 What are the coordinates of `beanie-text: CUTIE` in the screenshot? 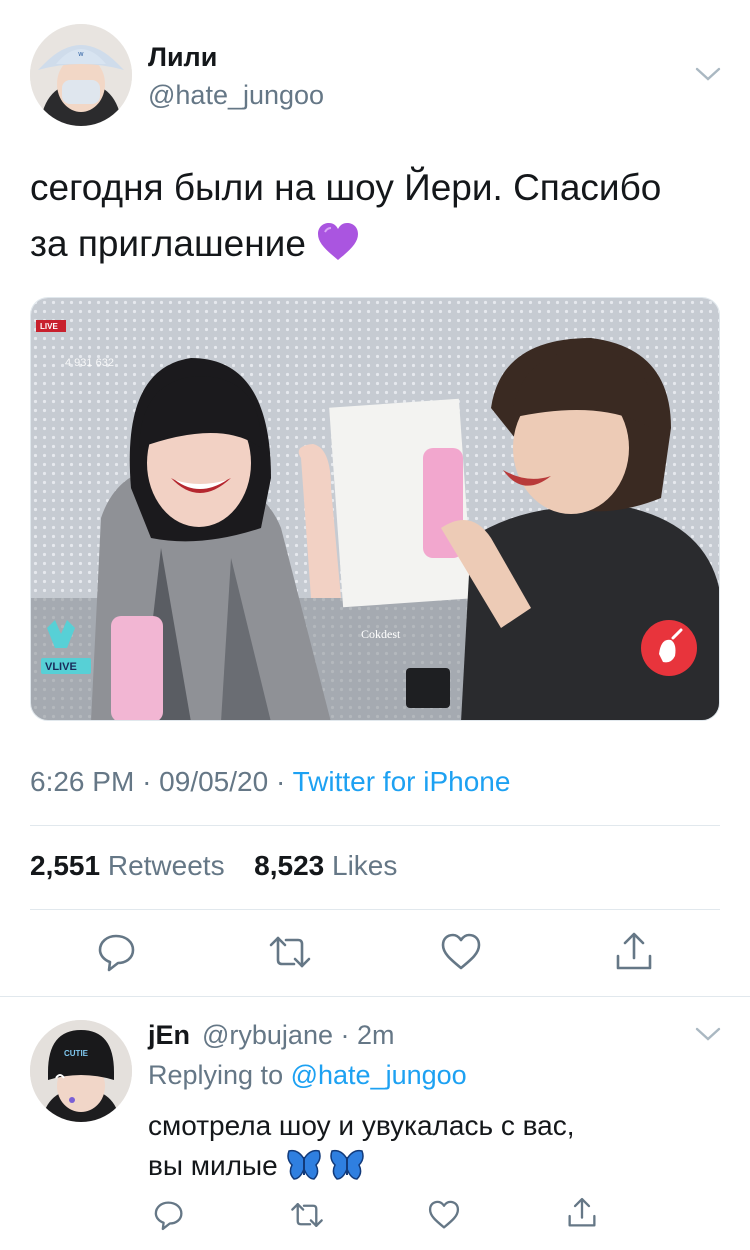 It's located at (76, 1053).